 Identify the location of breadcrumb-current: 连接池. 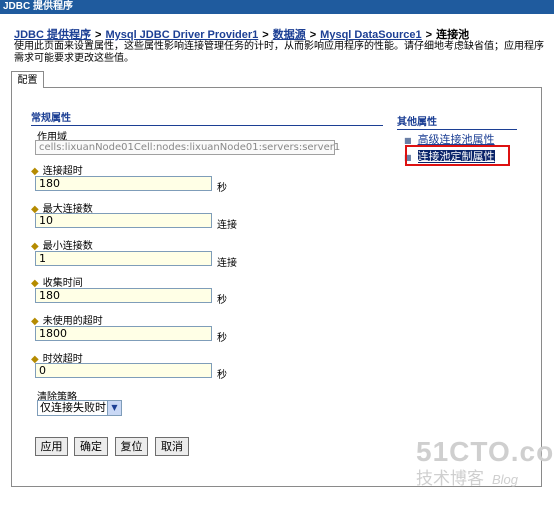
(453, 35).